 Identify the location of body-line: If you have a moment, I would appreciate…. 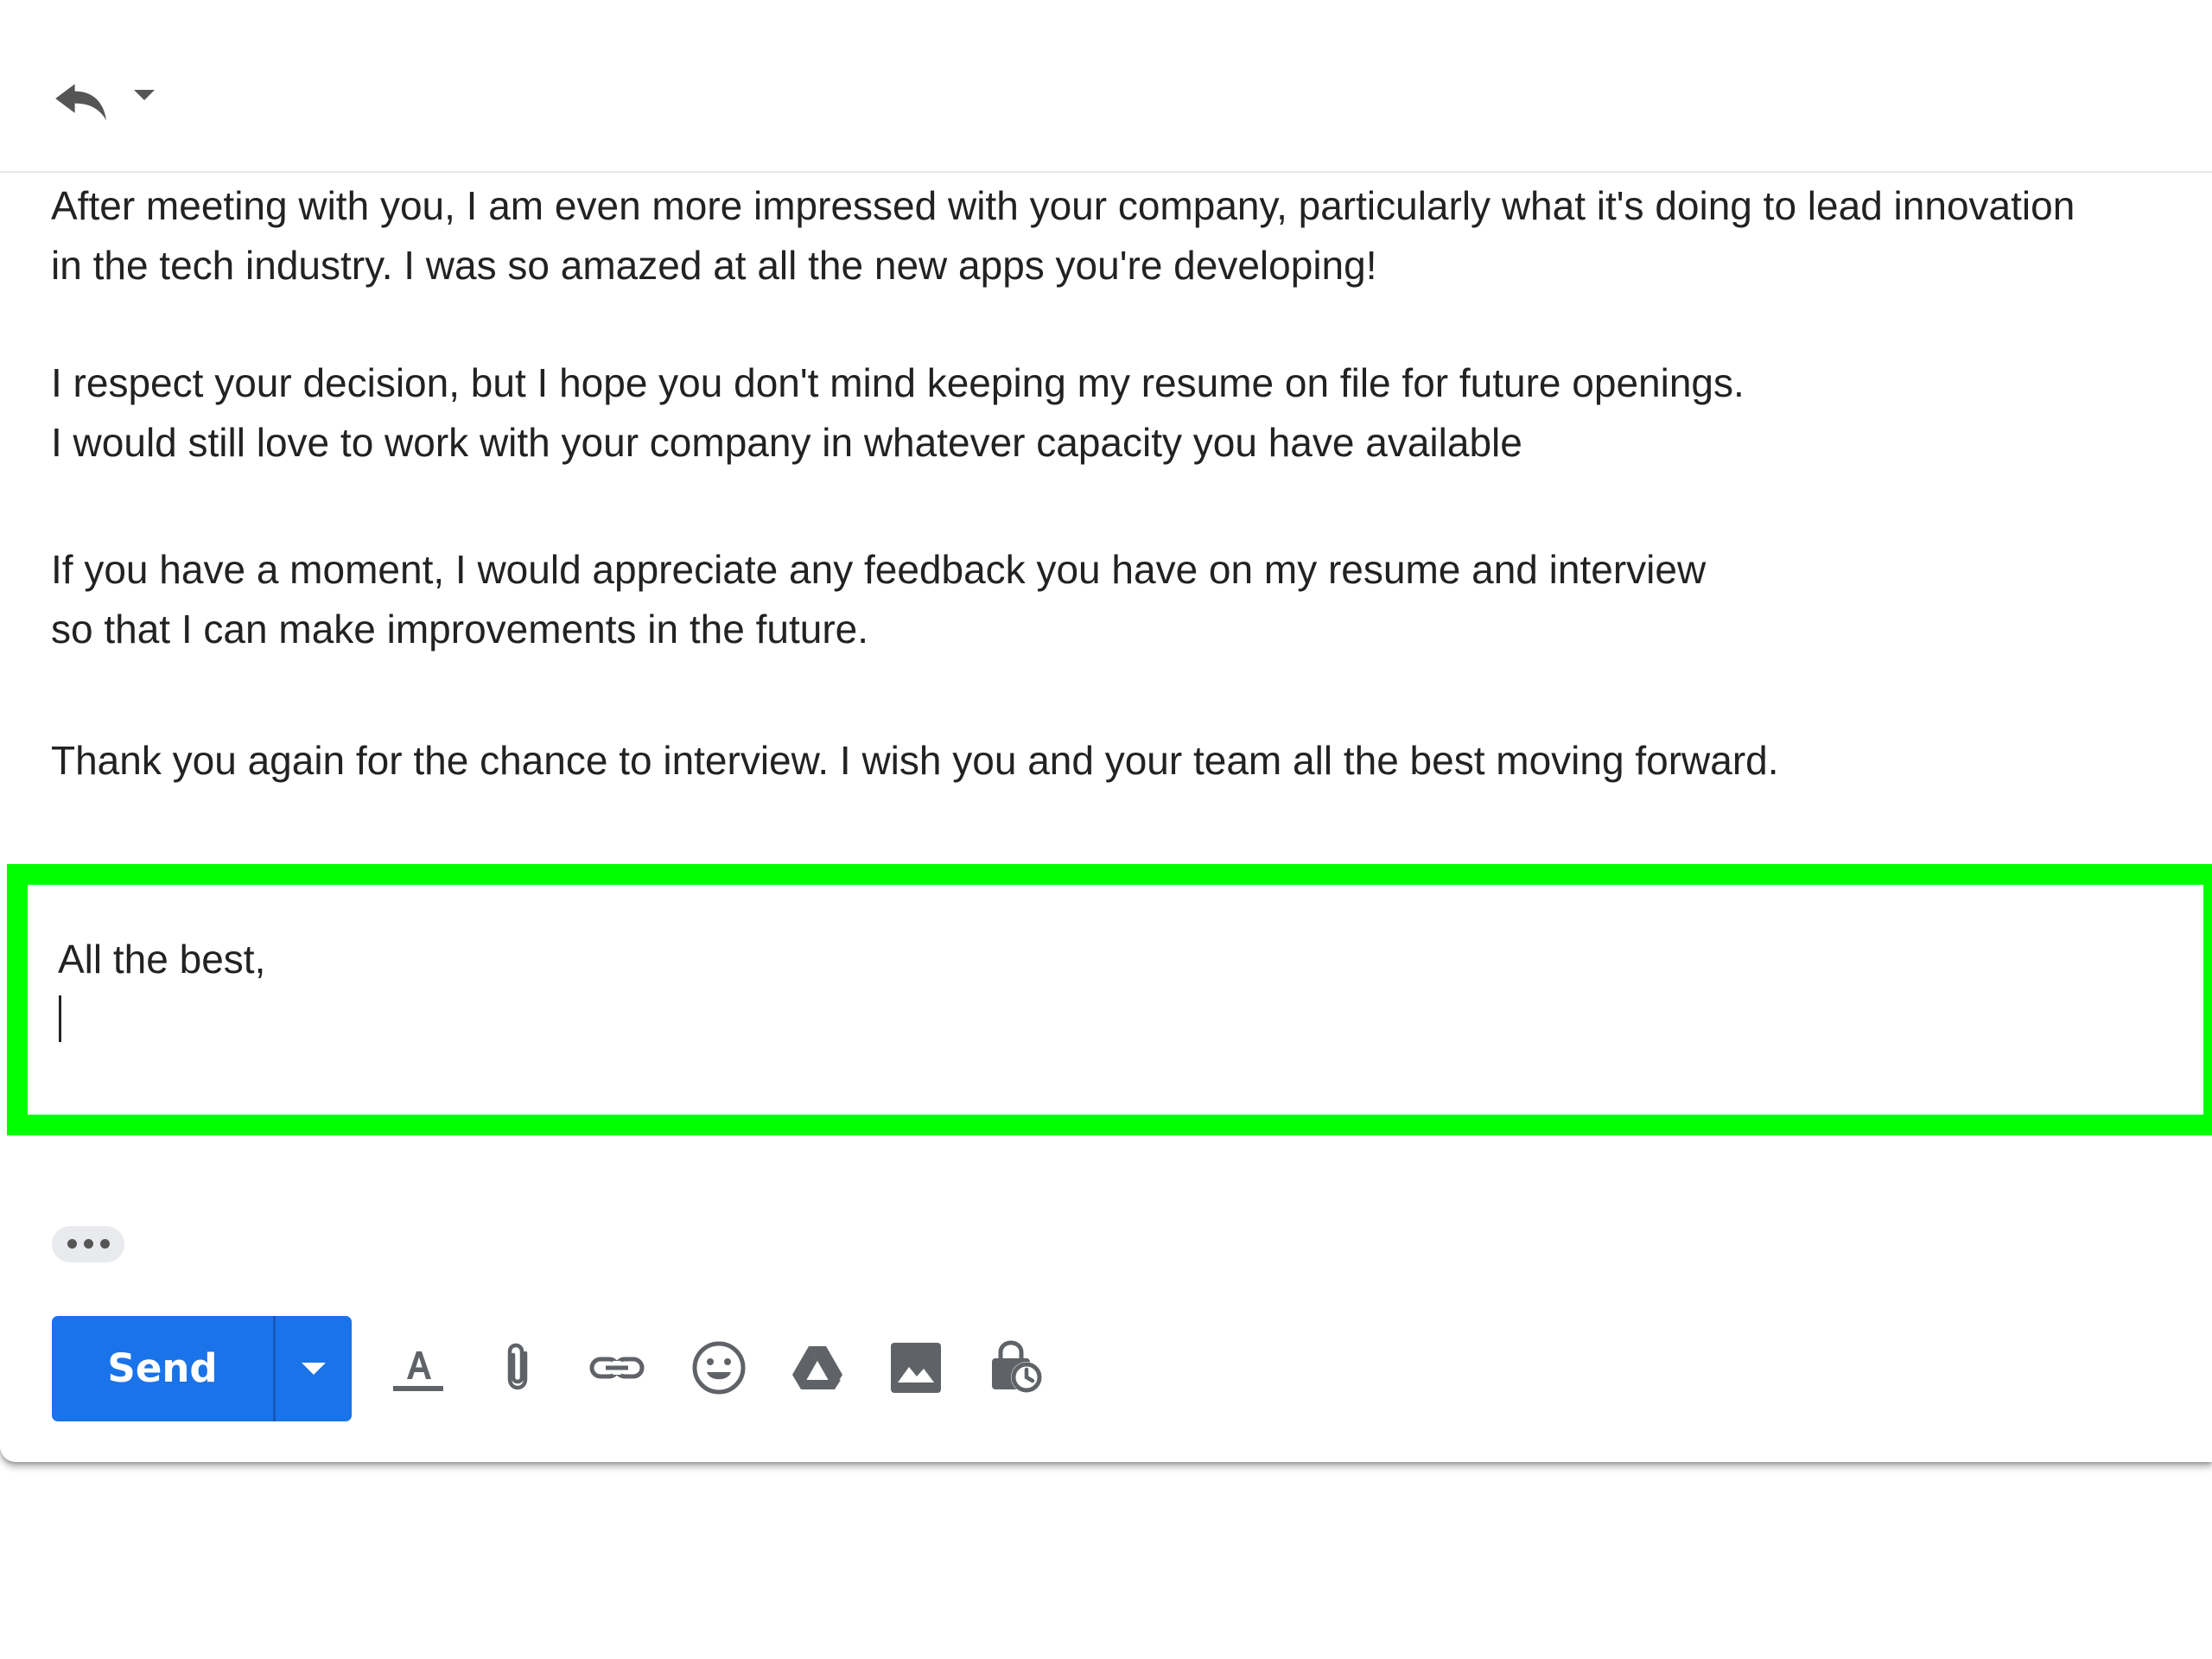
(879, 569).